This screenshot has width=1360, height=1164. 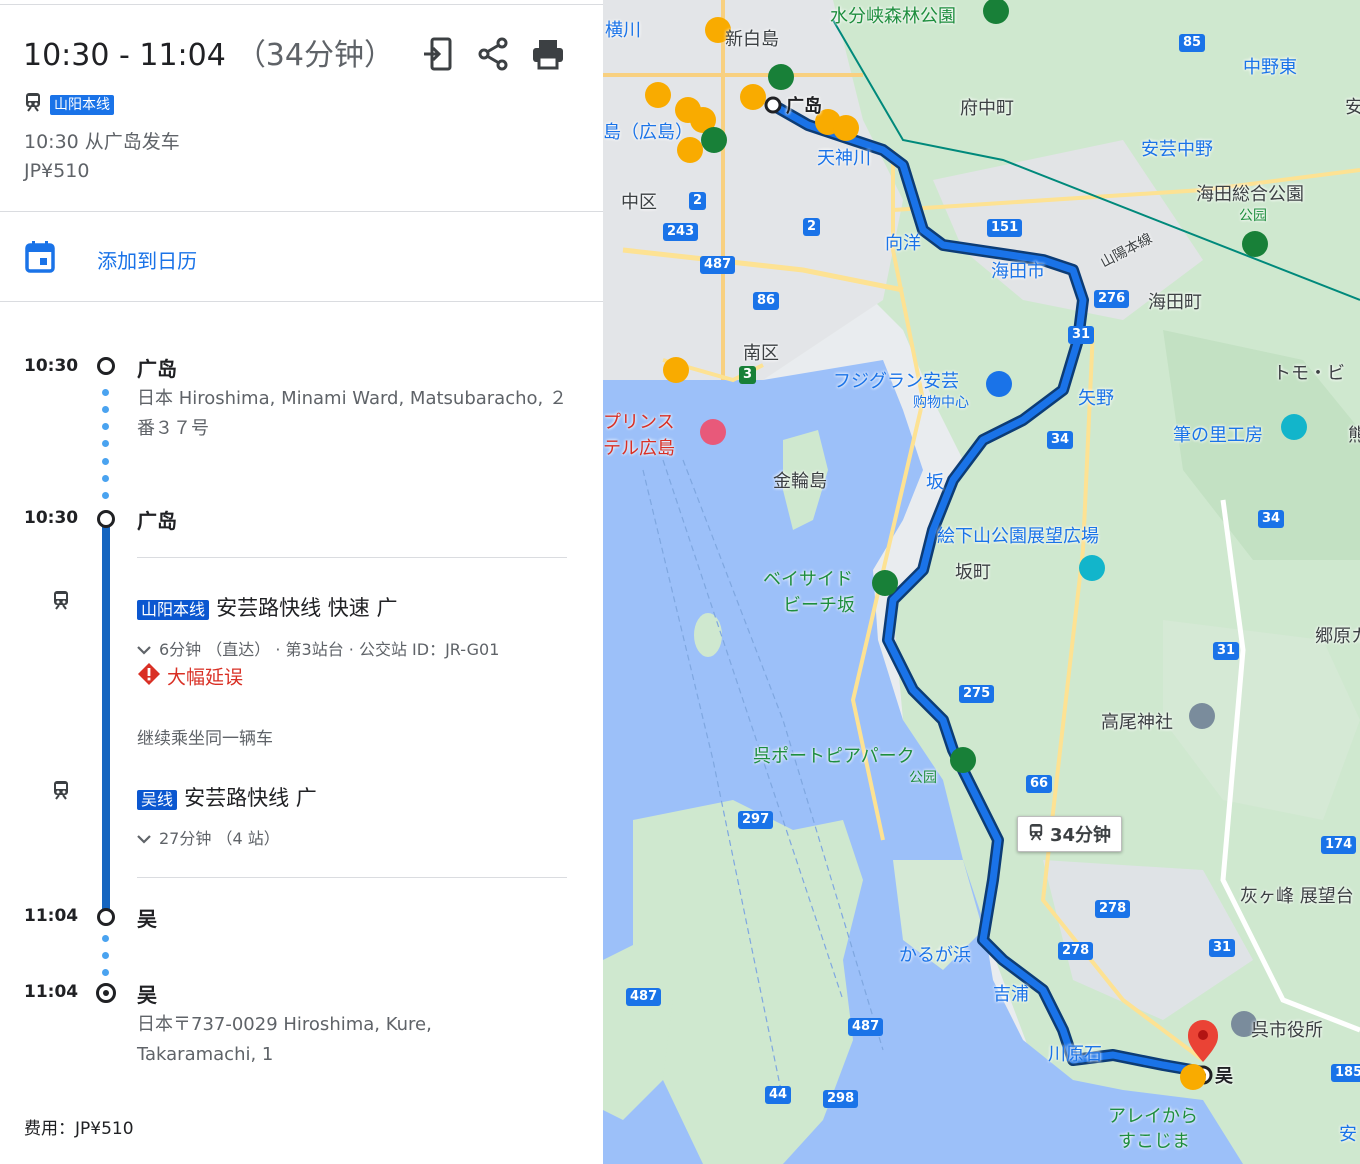 I want to click on road-shield: 3, so click(x=748, y=375).